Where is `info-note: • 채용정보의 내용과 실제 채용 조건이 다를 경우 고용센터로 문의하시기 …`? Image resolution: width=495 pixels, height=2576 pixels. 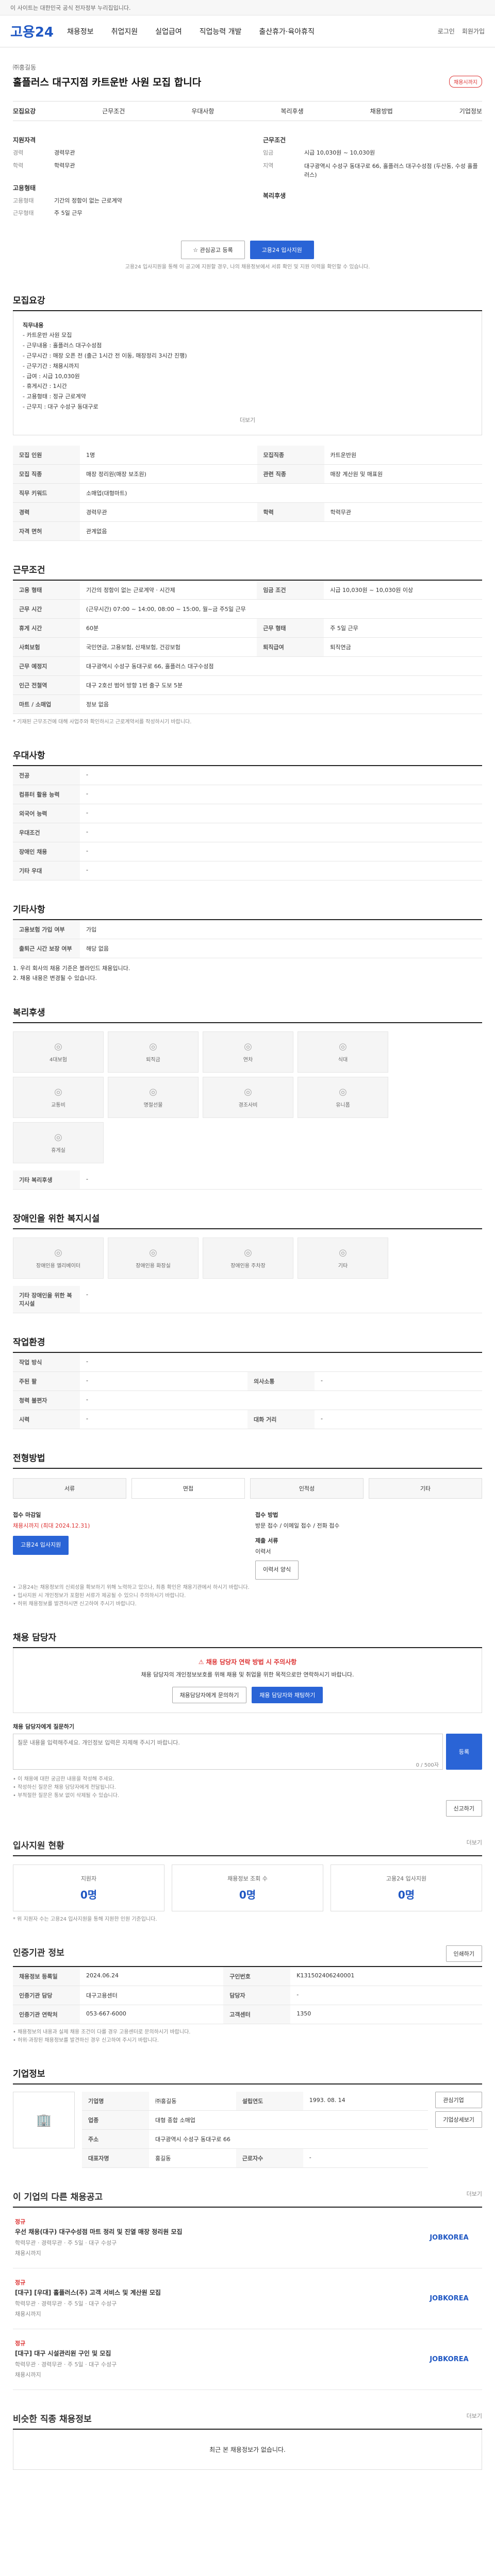 info-note: • 채용정보의 내용과 실제 채용 조건이 다를 경우 고용센터로 문의하시기 … is located at coordinates (102, 2032).